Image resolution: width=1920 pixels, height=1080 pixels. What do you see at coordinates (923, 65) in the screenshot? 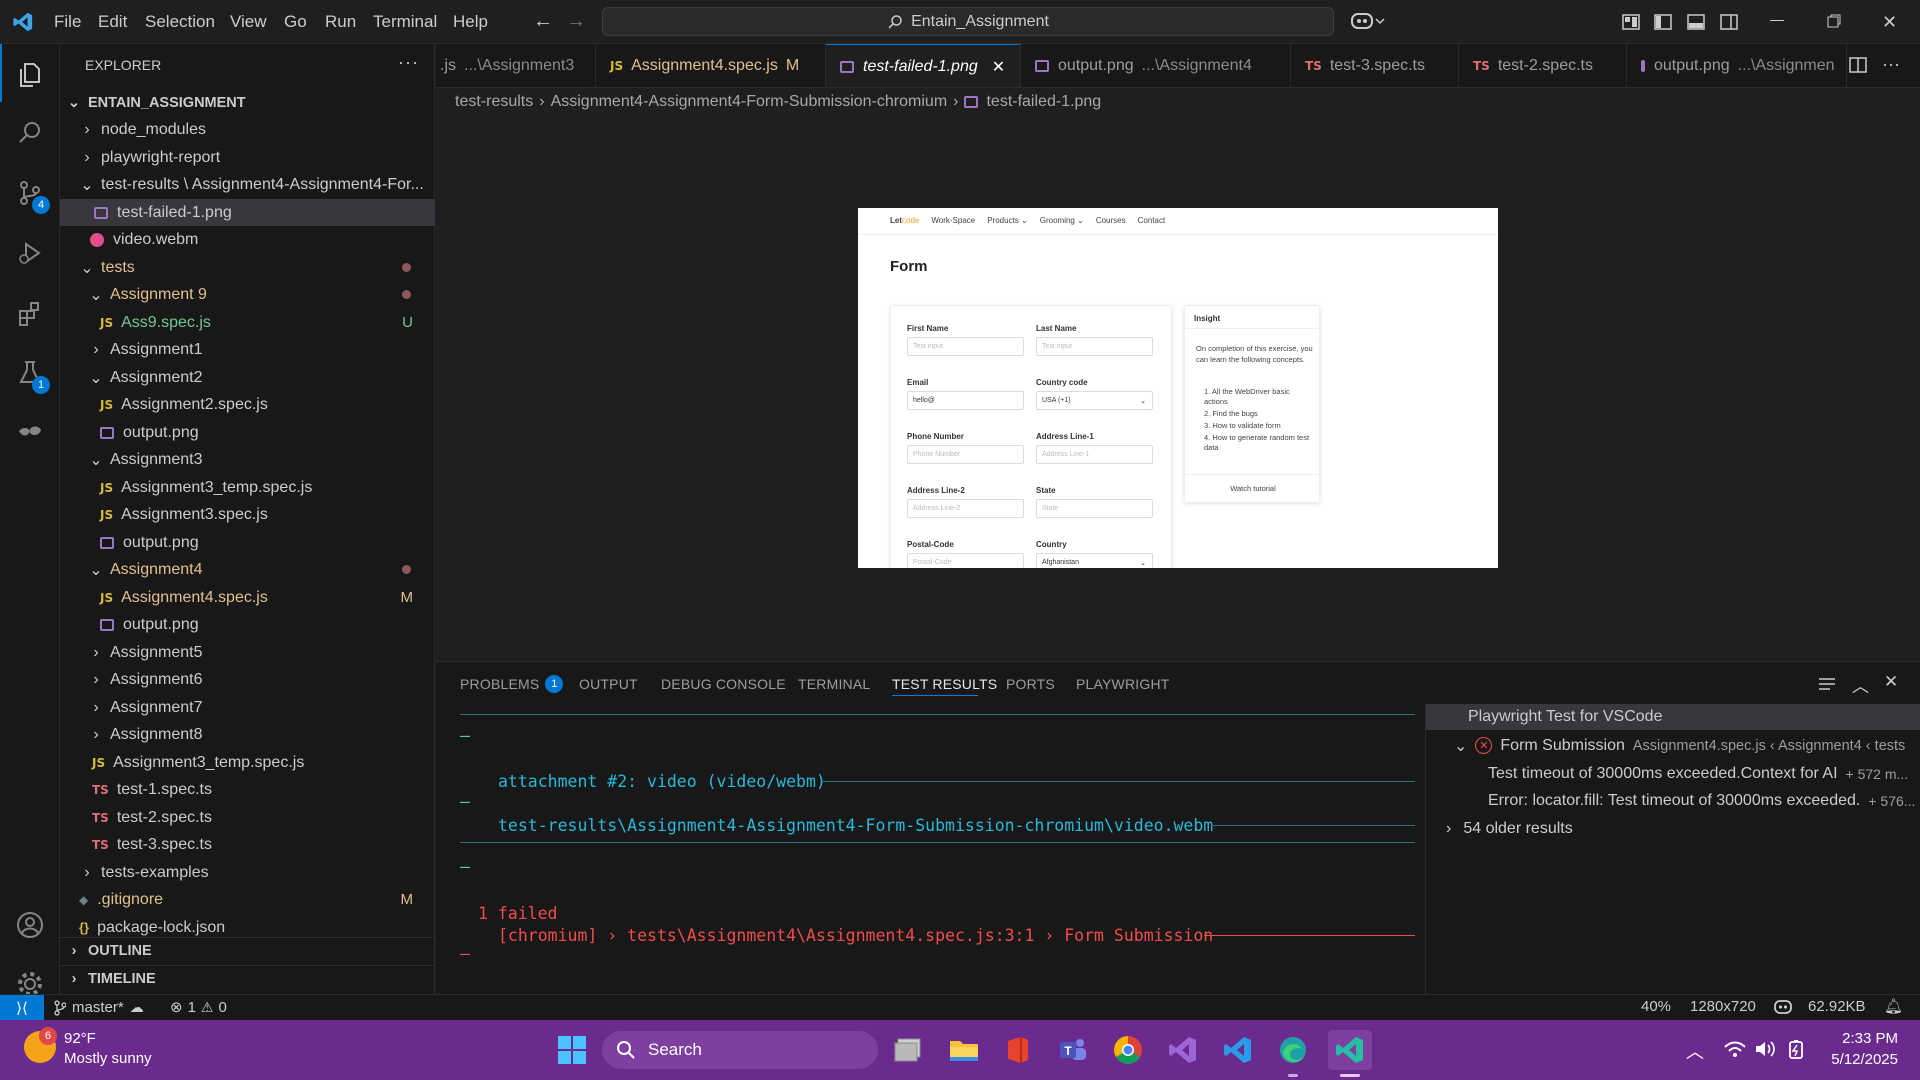
I see `tab-test-failed-png: test-failed-1.png ✕` at bounding box center [923, 65].